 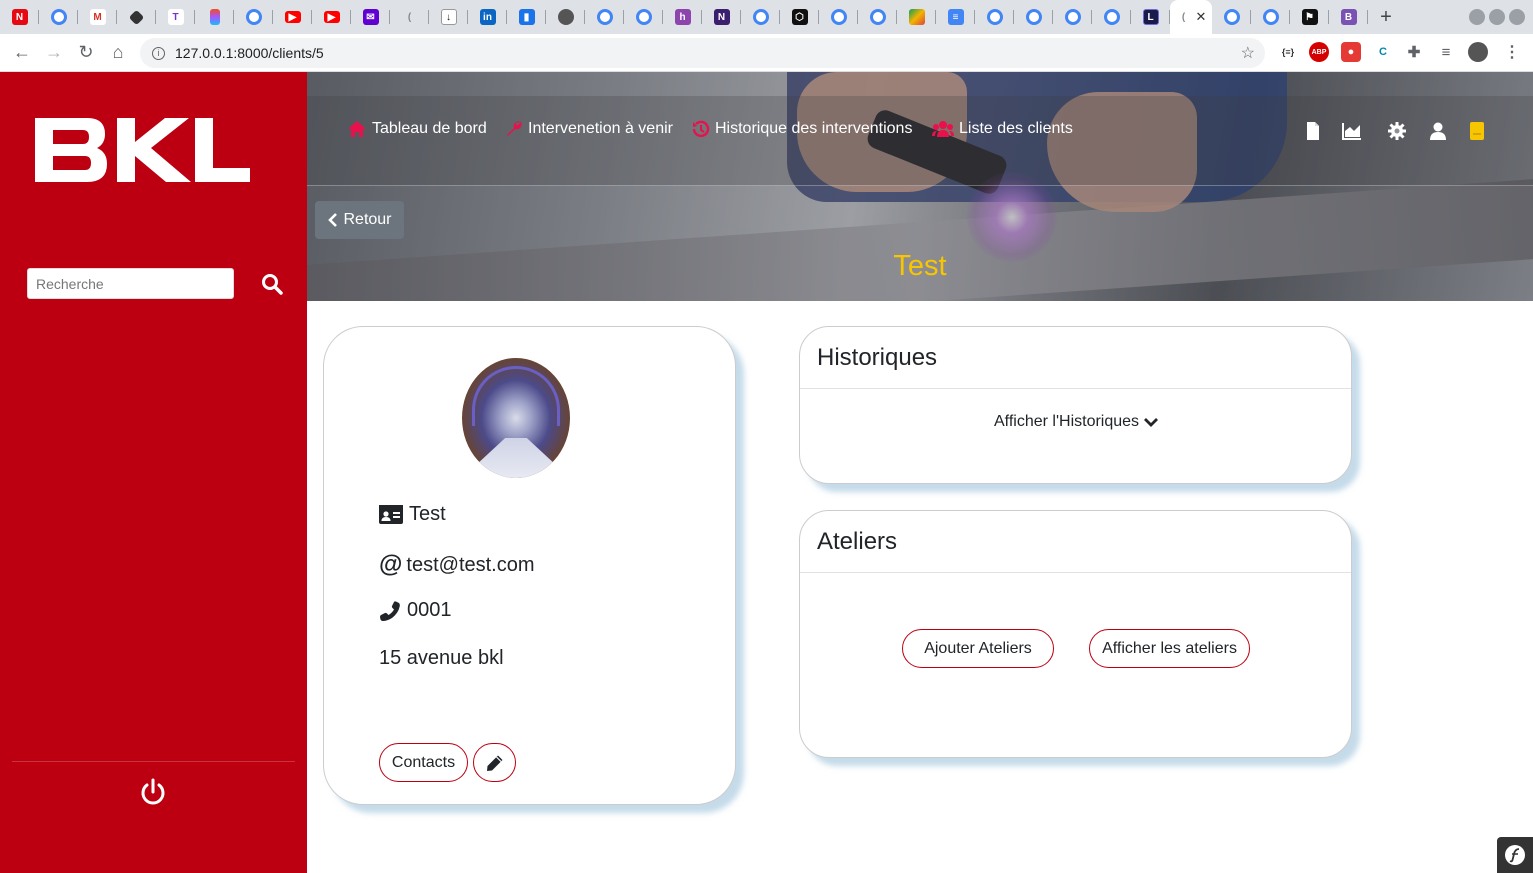 What do you see at coordinates (370, 17) in the screenshot?
I see `browser-tab: ✉` at bounding box center [370, 17].